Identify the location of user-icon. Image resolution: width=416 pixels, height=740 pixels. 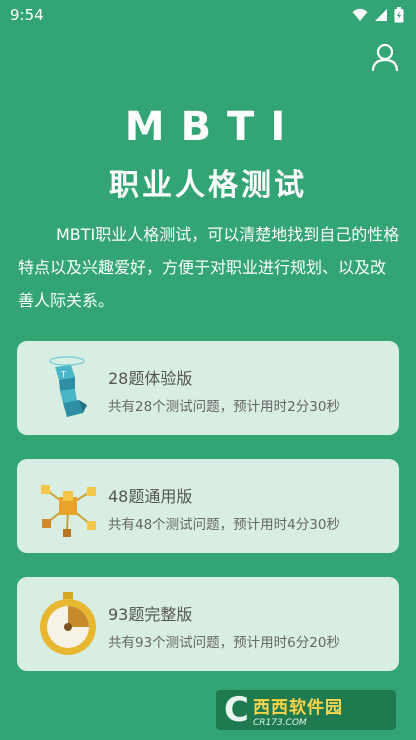
(385, 57).